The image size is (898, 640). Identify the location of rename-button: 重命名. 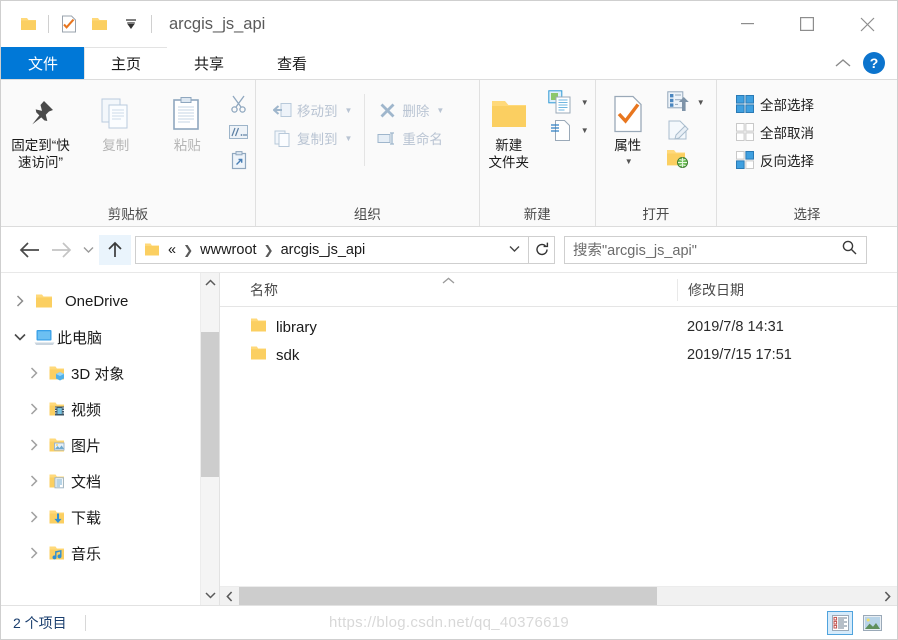
(410, 138).